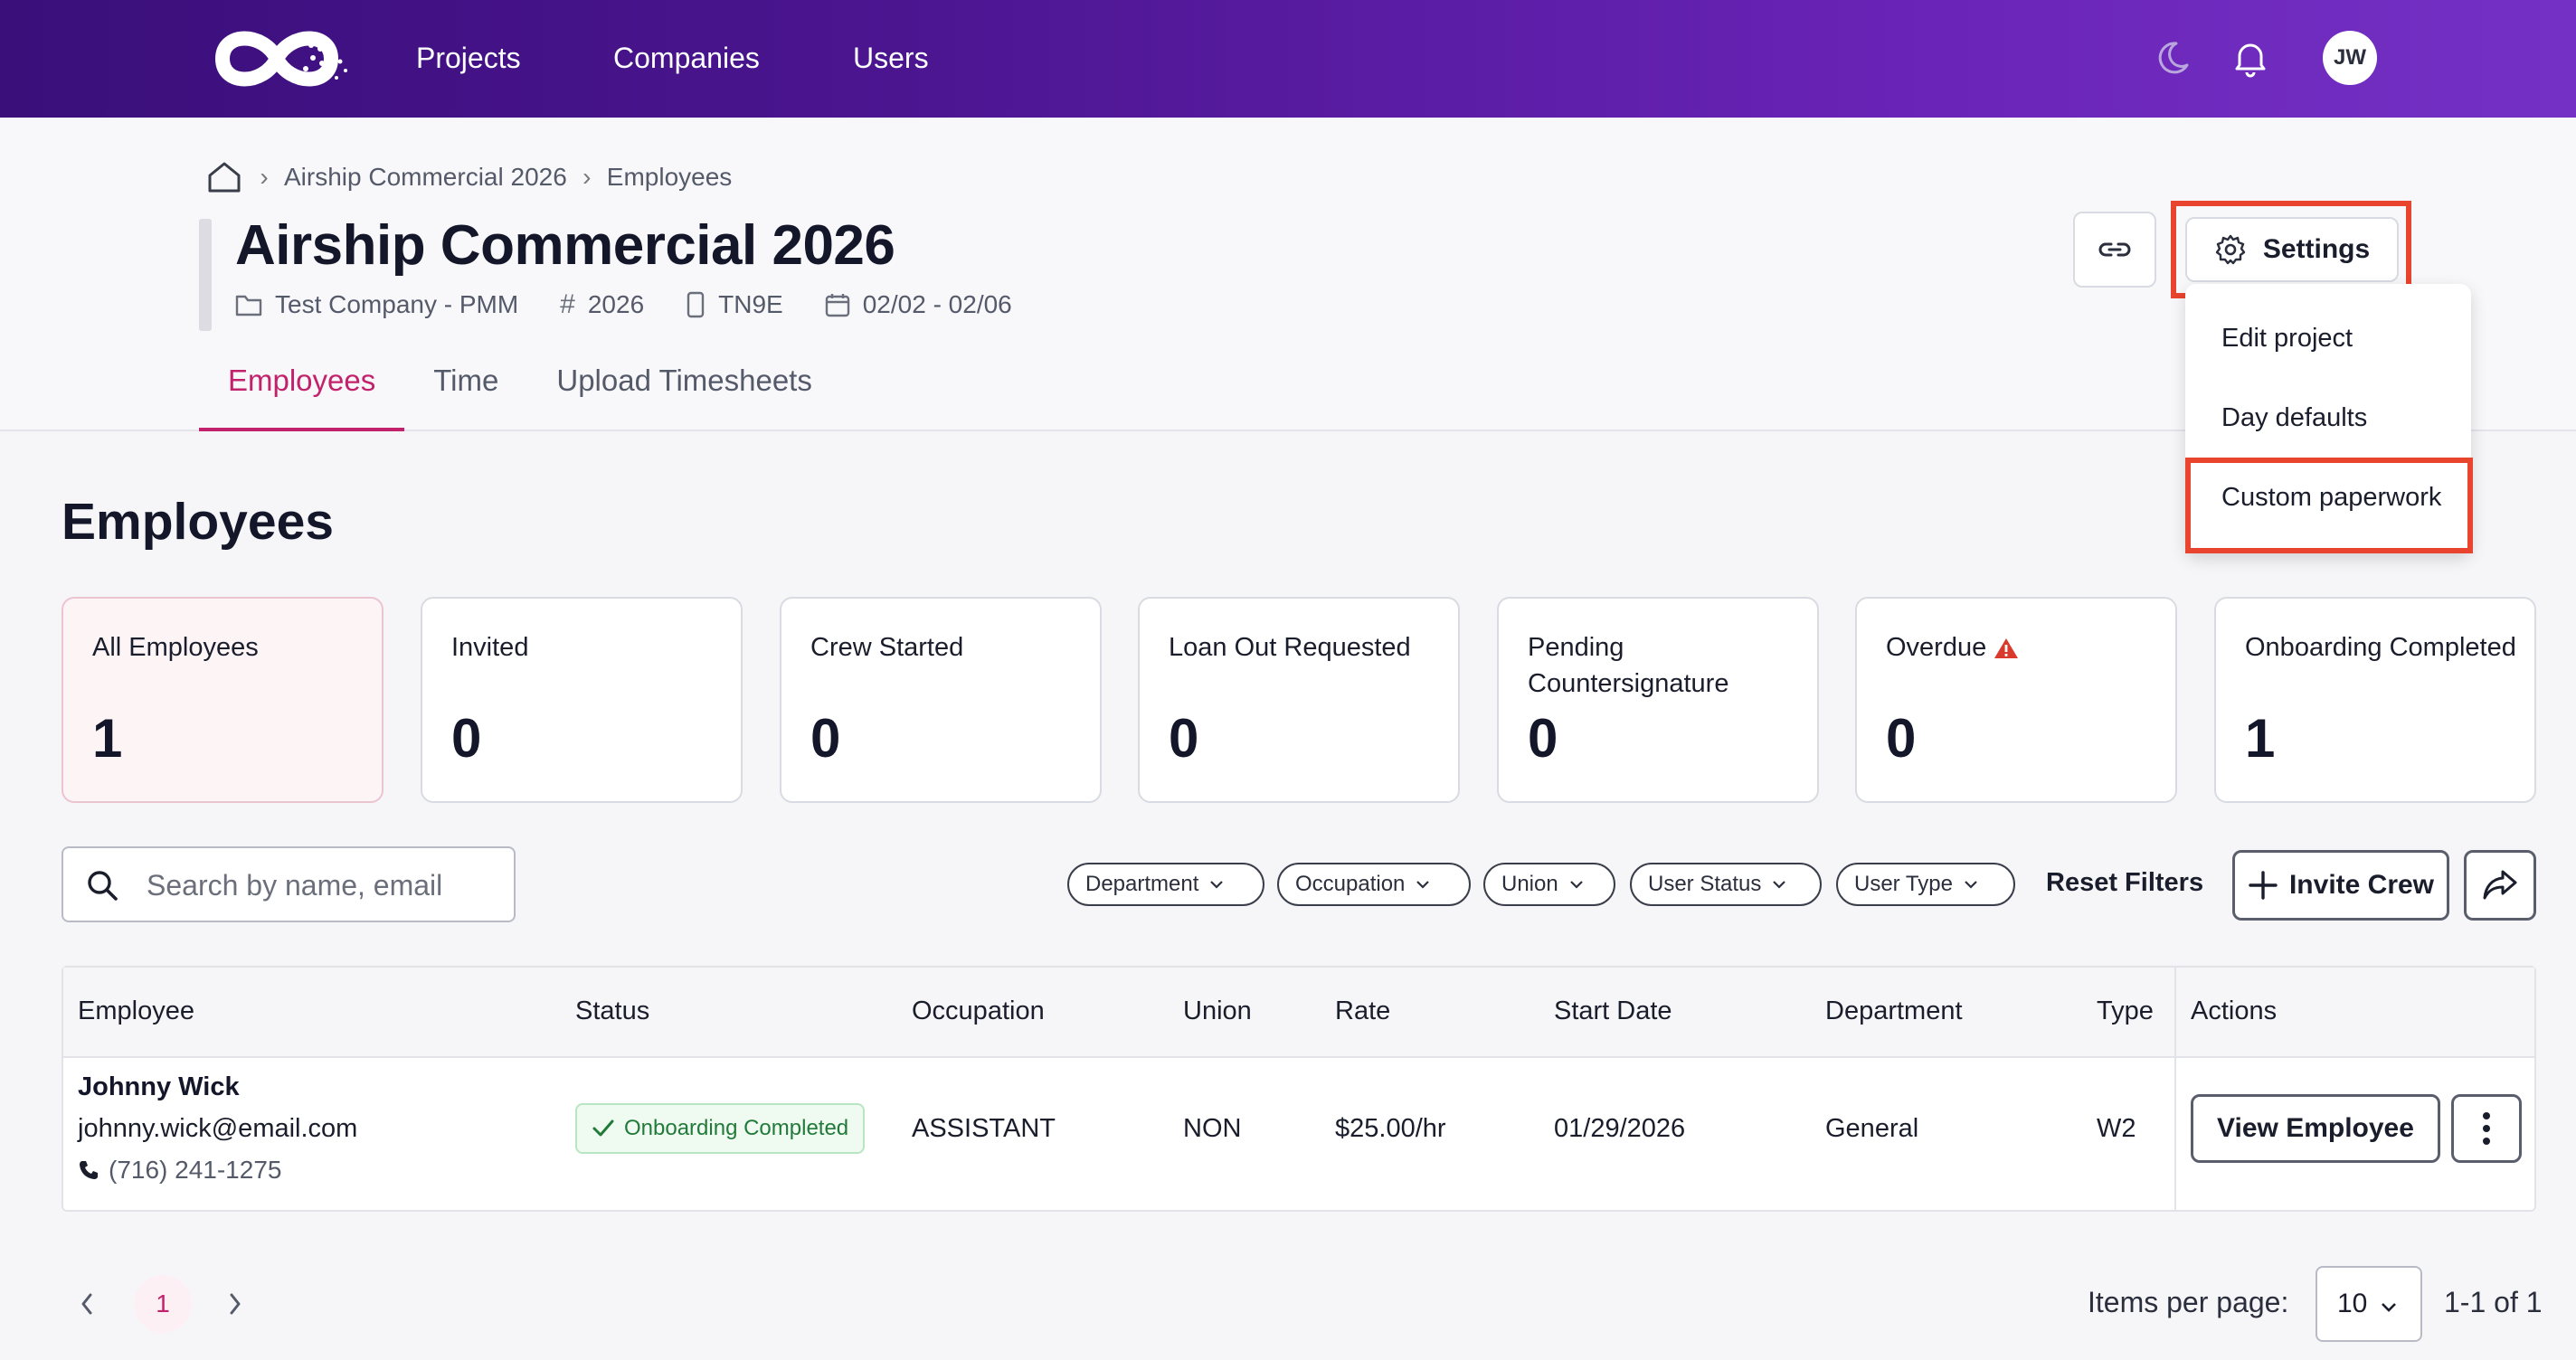  What do you see at coordinates (1299, 700) in the screenshot?
I see `stat-card-loan-out-requested: Loan Out Requested 0` at bounding box center [1299, 700].